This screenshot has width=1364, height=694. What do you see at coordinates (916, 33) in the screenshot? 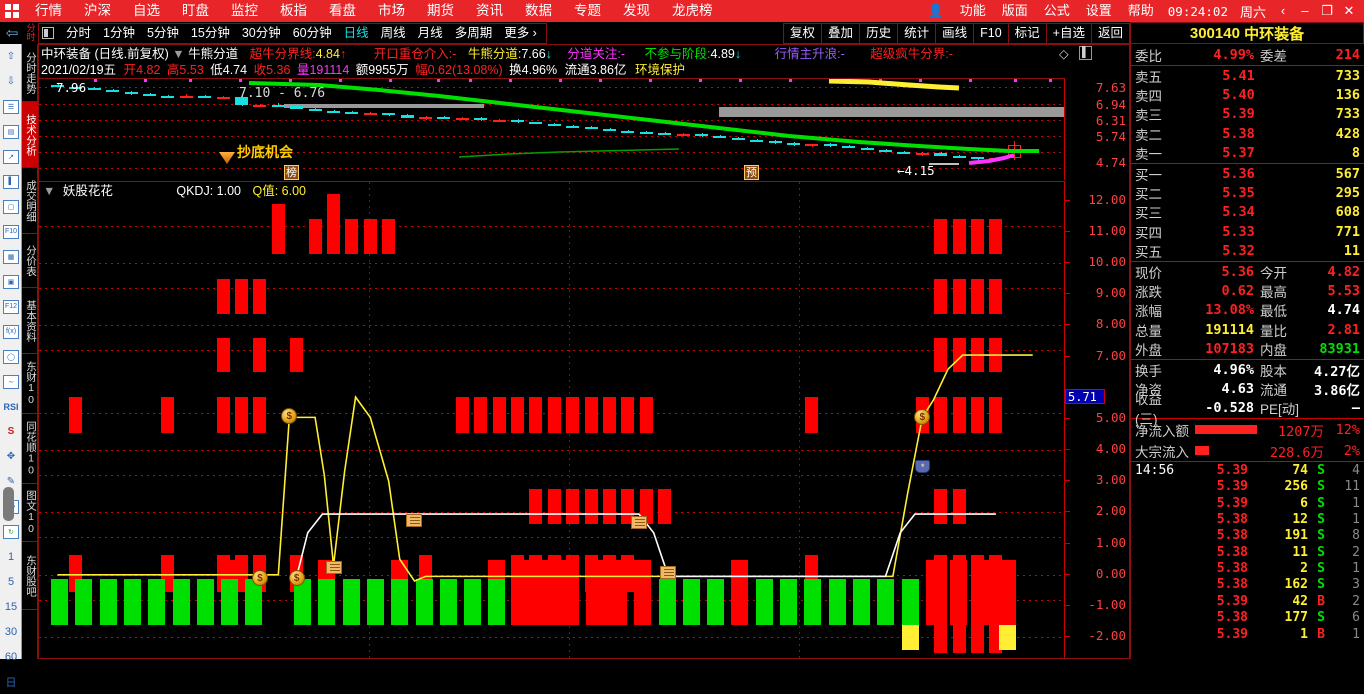
I see `tool-tongji: 统计` at bounding box center [916, 33].